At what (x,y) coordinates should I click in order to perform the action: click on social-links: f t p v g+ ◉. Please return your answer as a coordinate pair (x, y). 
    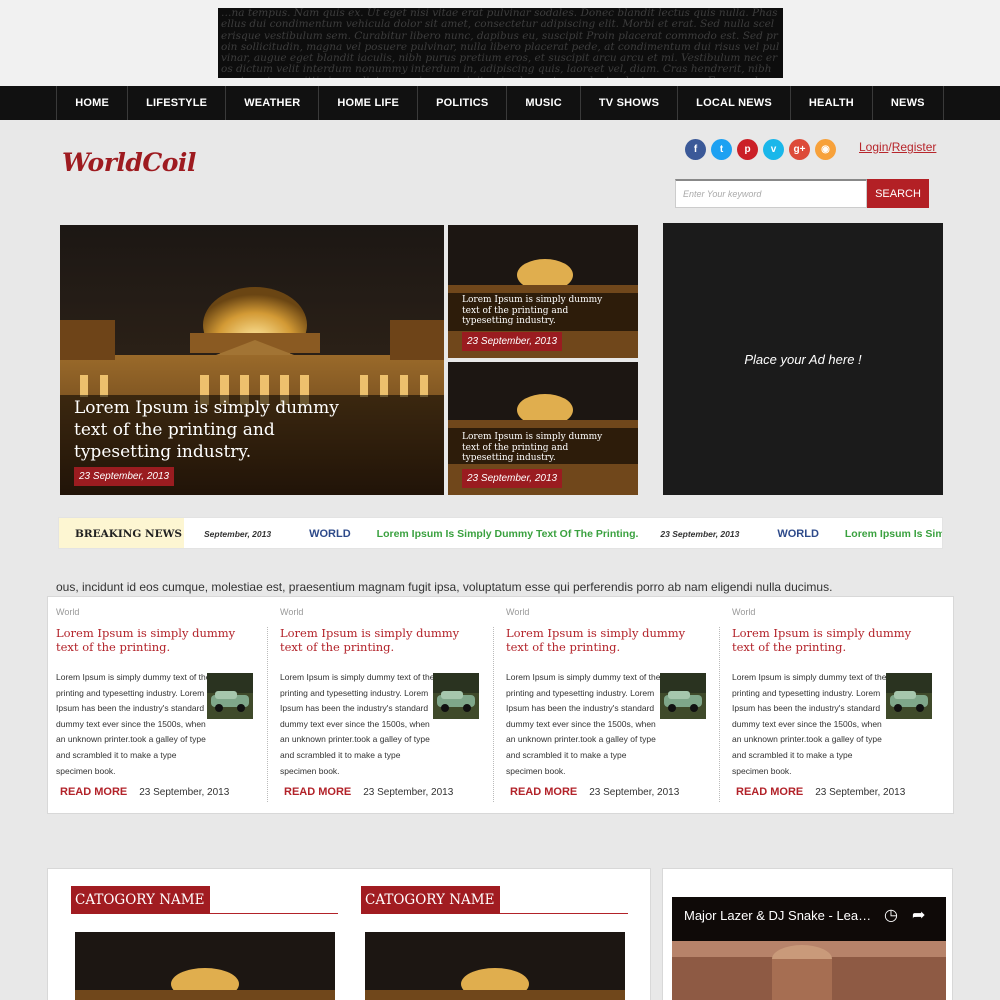
    Looking at the image, I should click on (760, 149).